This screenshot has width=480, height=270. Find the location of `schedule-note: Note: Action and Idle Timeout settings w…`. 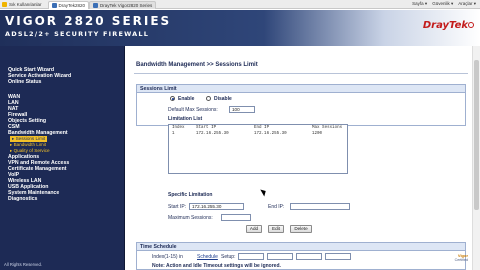

schedule-note: Note: Action and Idle Timeout settings w… is located at coordinates (216, 266).